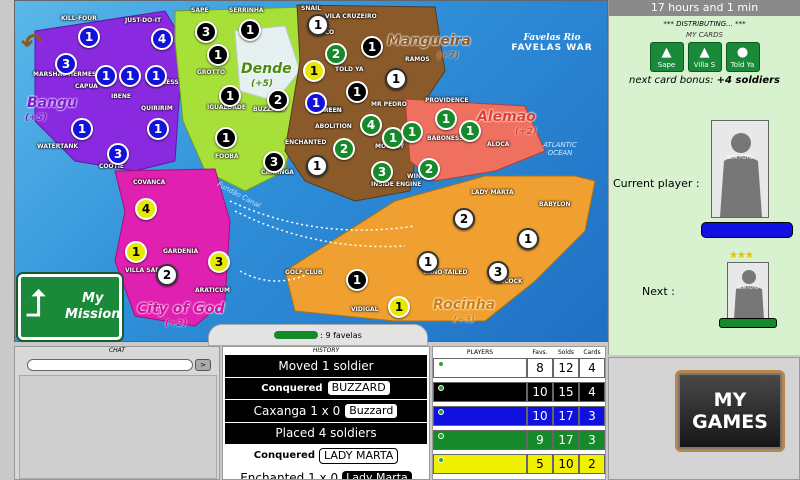 The width and height of the screenshot is (800, 480). What do you see at coordinates (227, 156) in the screenshot?
I see `territory-label-fooba: FOOBA` at bounding box center [227, 156].